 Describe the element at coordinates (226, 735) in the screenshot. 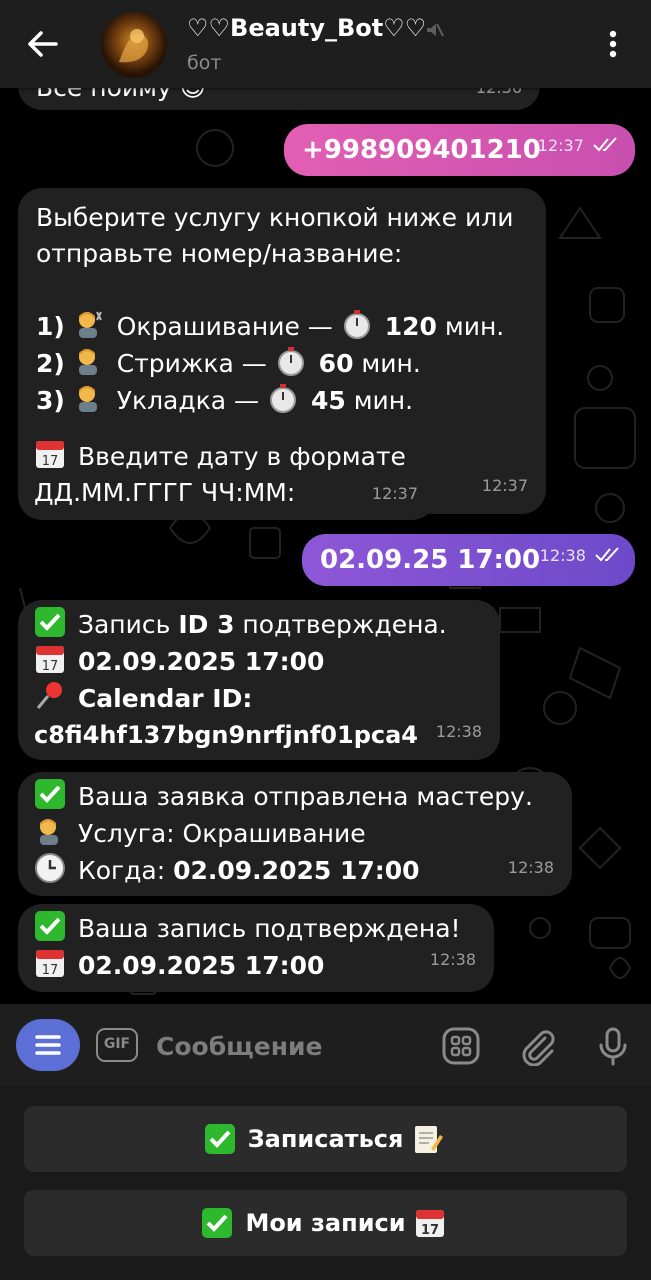

I see `calendar-id: c8fi4hf137bgn9nrfjnf01pca4` at that location.